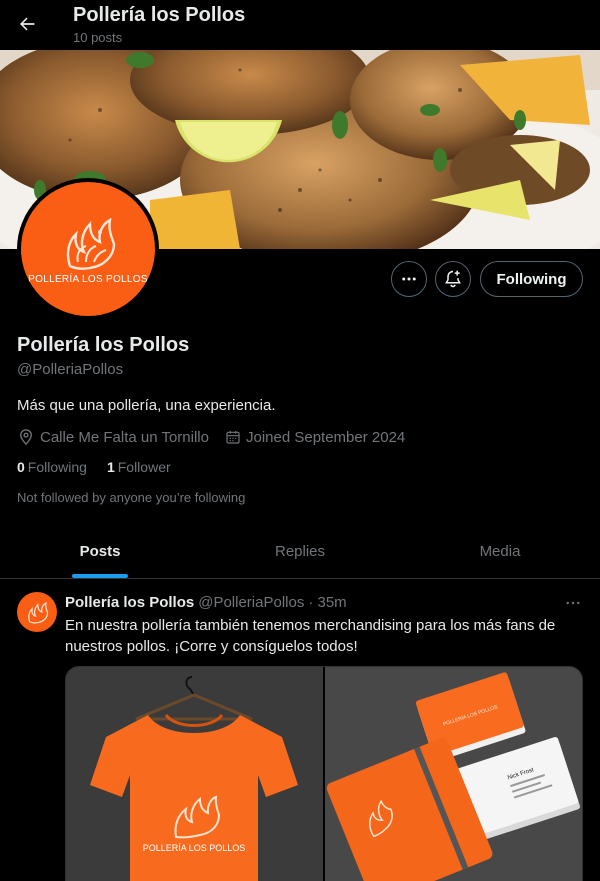 This screenshot has height=881, width=600. What do you see at coordinates (103, 345) in the screenshot?
I see `display-name: Pollería los Pollos` at bounding box center [103, 345].